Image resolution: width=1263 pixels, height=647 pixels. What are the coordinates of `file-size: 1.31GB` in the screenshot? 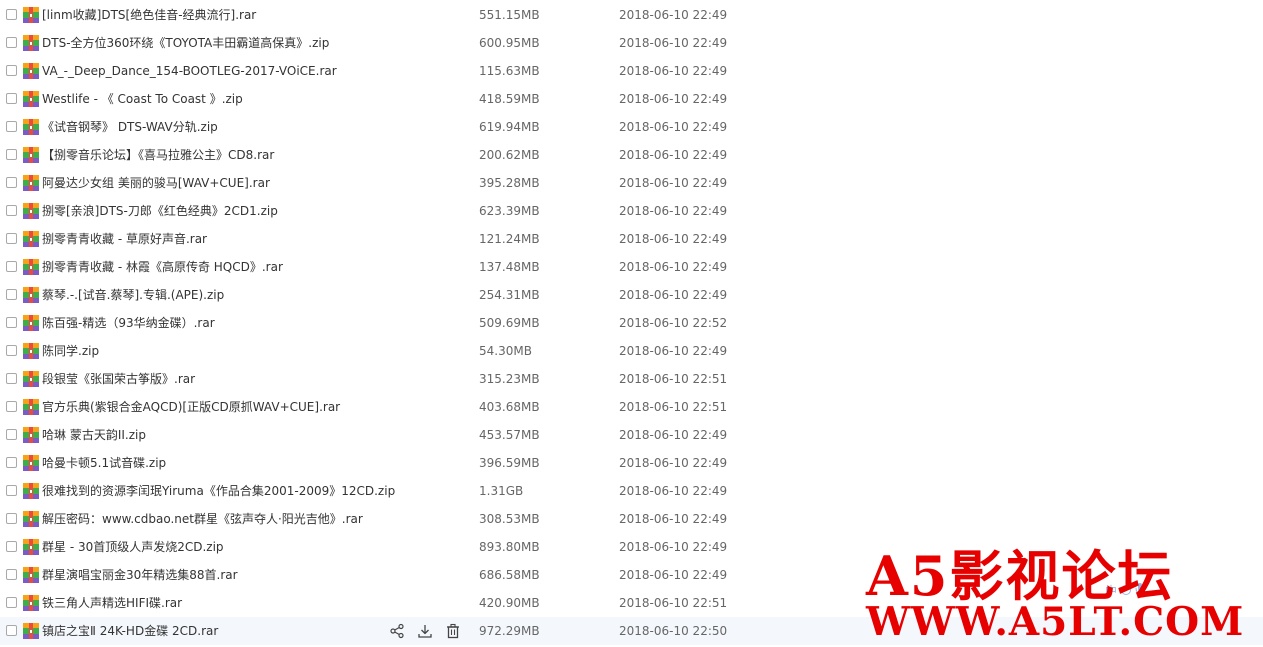 It's located at (501, 491).